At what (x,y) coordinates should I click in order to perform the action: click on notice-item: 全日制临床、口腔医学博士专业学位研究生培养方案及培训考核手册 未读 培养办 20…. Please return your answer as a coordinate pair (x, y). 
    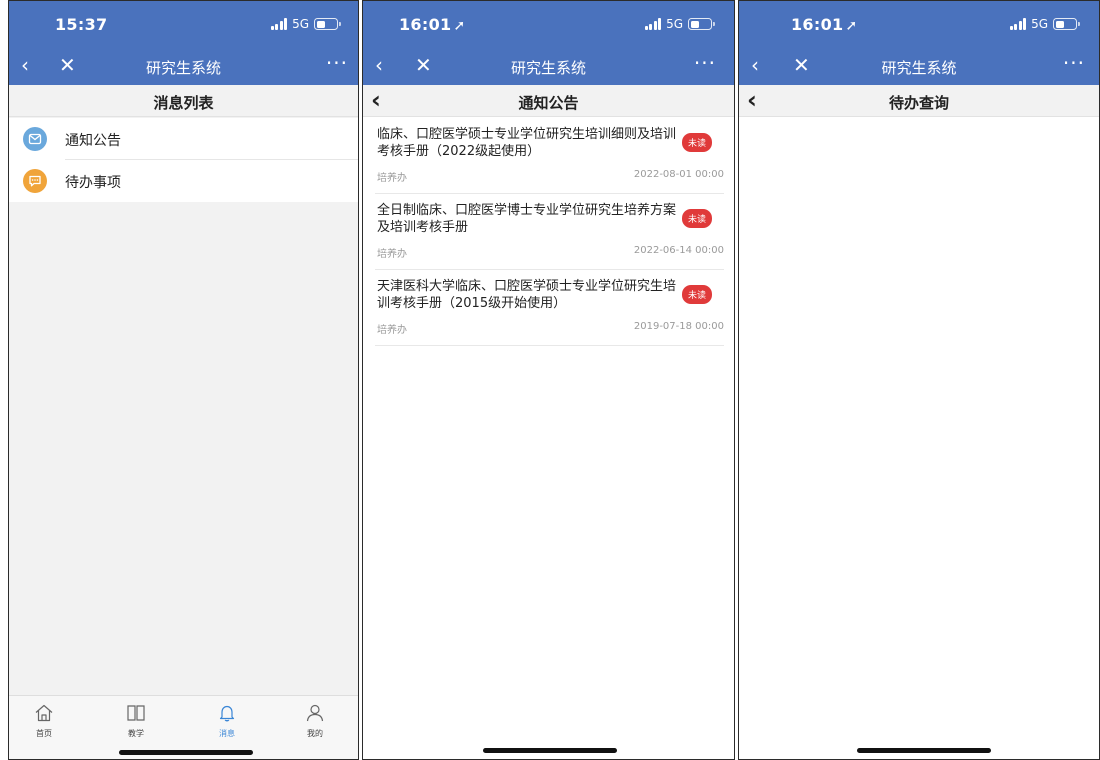
    Looking at the image, I should click on (549, 232).